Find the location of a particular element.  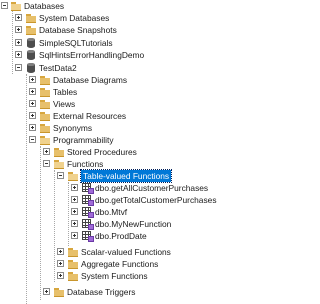

tree-node-simplesqltutorials: SimpleSQLTutorials is located at coordinates (140, 43).